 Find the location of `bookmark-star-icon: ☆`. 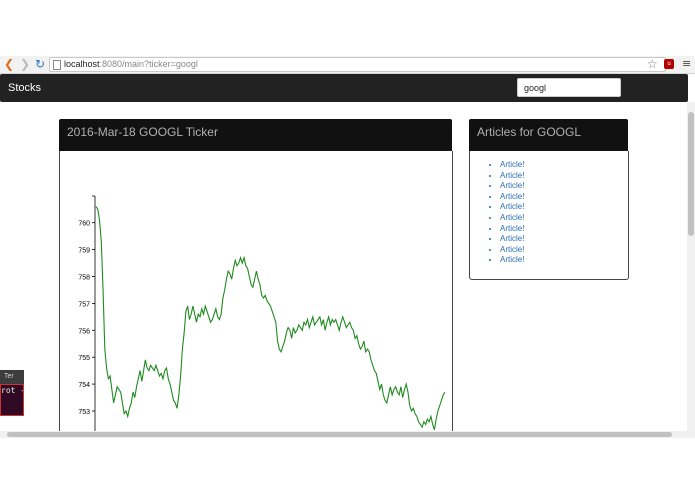

bookmark-star-icon: ☆ is located at coordinates (652, 64).